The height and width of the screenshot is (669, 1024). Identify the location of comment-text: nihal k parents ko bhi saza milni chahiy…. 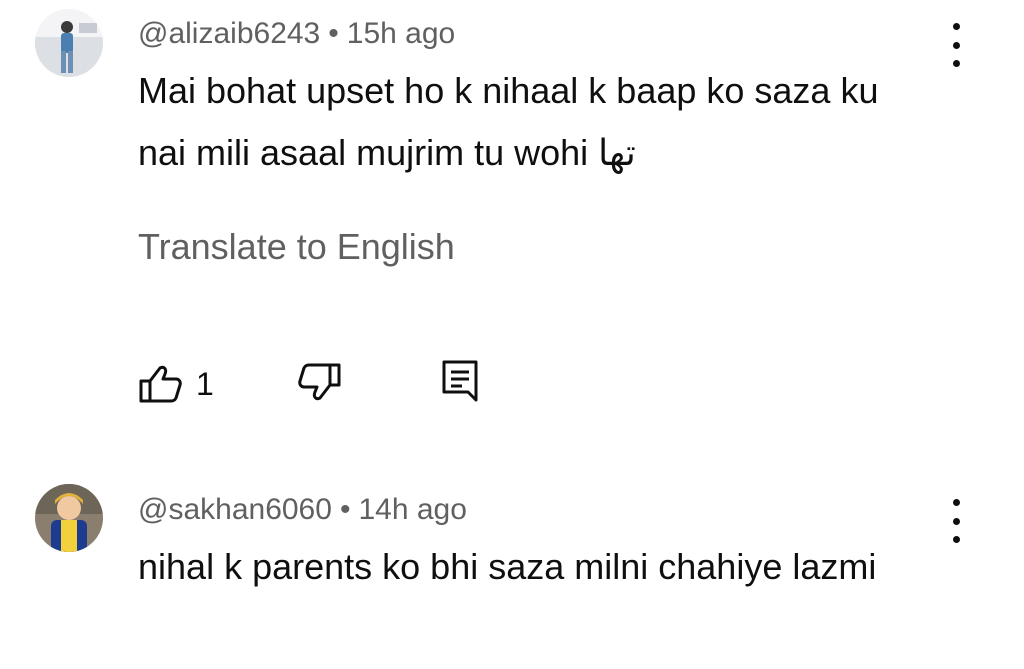
(533, 567).